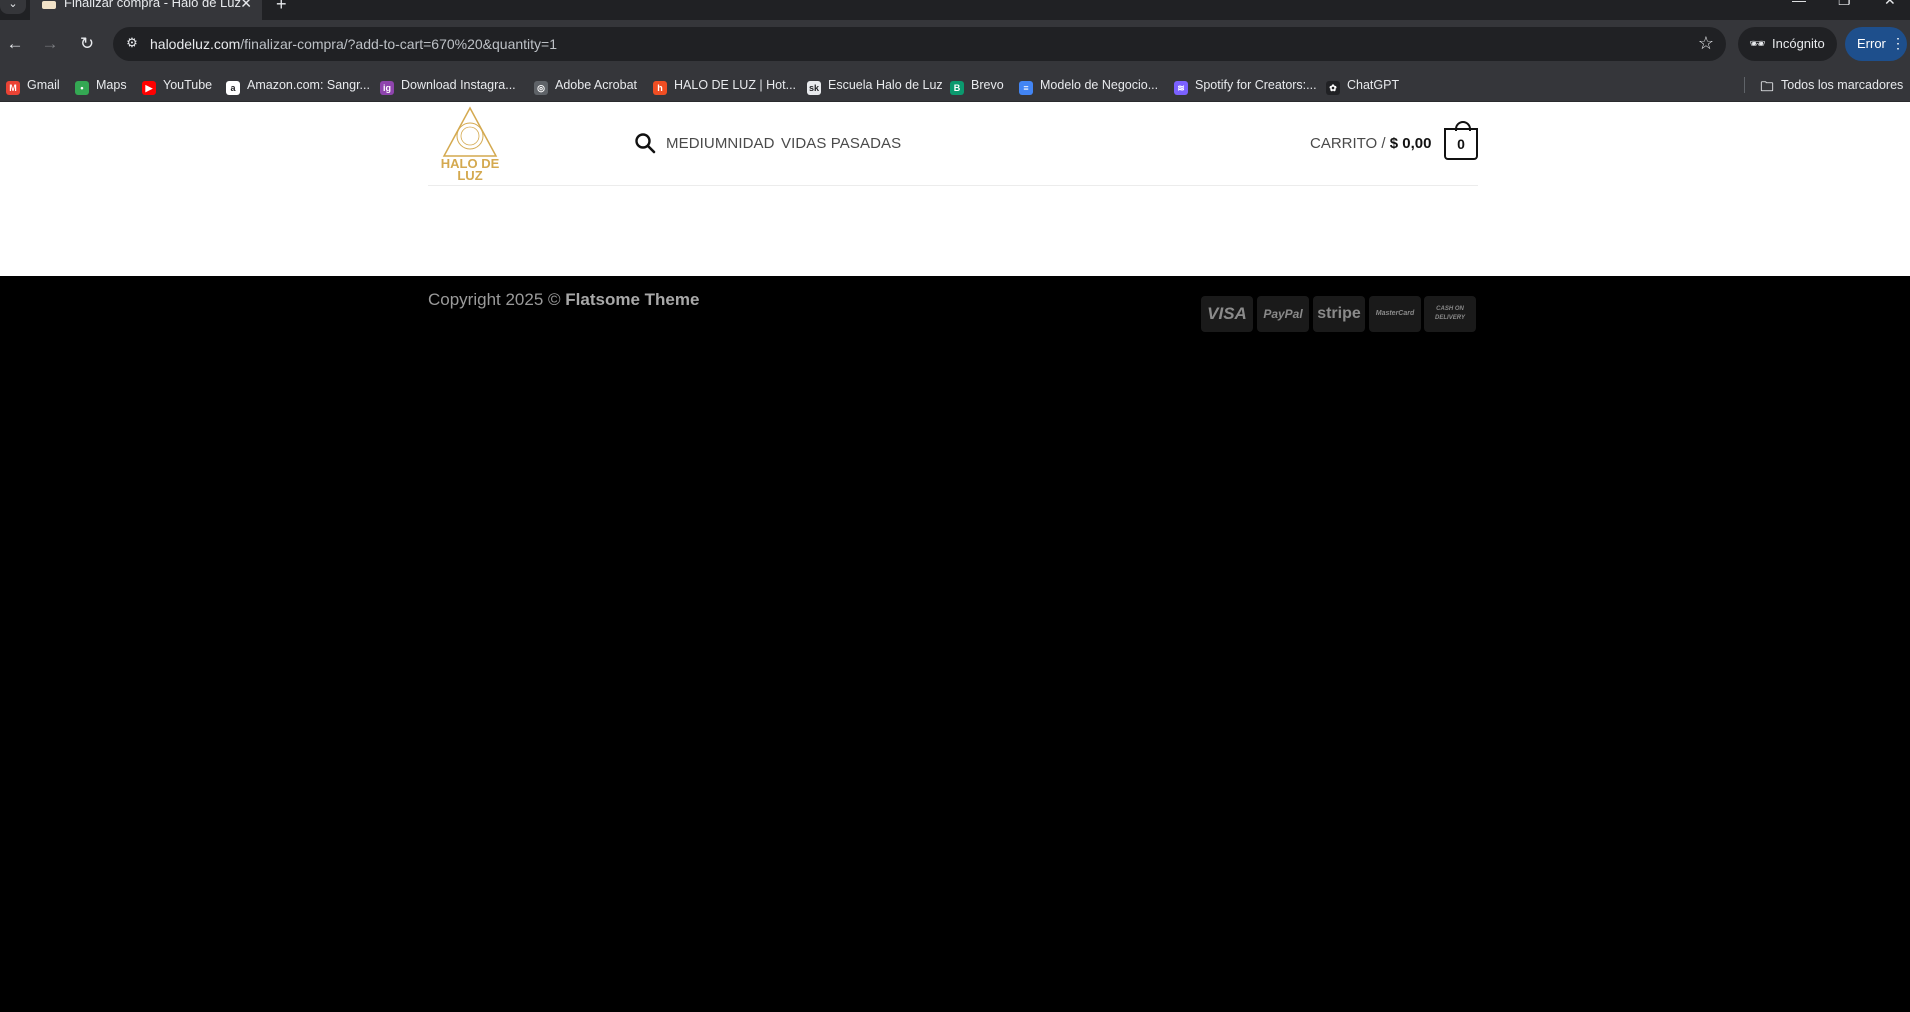 The image size is (1910, 1012). I want to click on hotmart-icon: h, so click(660, 88).